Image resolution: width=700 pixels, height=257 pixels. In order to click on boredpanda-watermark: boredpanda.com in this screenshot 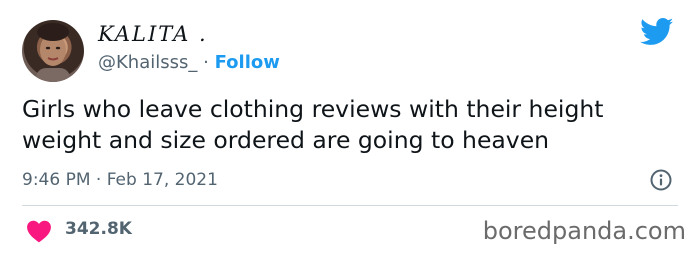, I will do `click(584, 231)`.